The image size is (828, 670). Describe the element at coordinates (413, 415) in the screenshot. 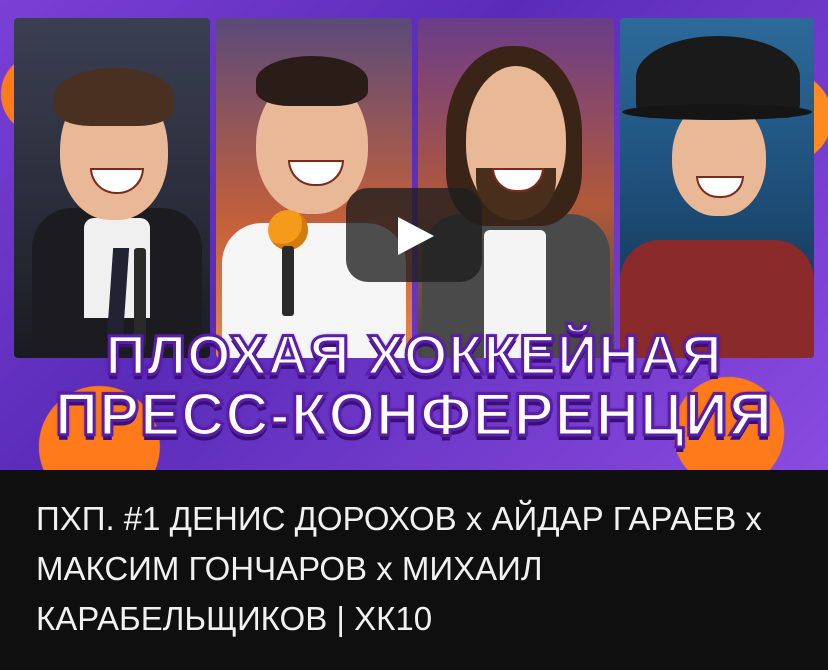

I see `thumbnail-title-line2: ПРЕСС-КОНФЕРЕНЦИЯ` at that location.